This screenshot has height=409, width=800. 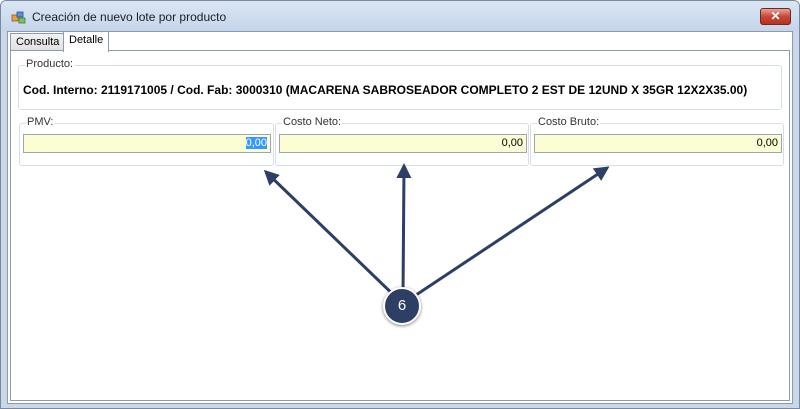 I want to click on close-button: ✕, so click(x=775, y=16).